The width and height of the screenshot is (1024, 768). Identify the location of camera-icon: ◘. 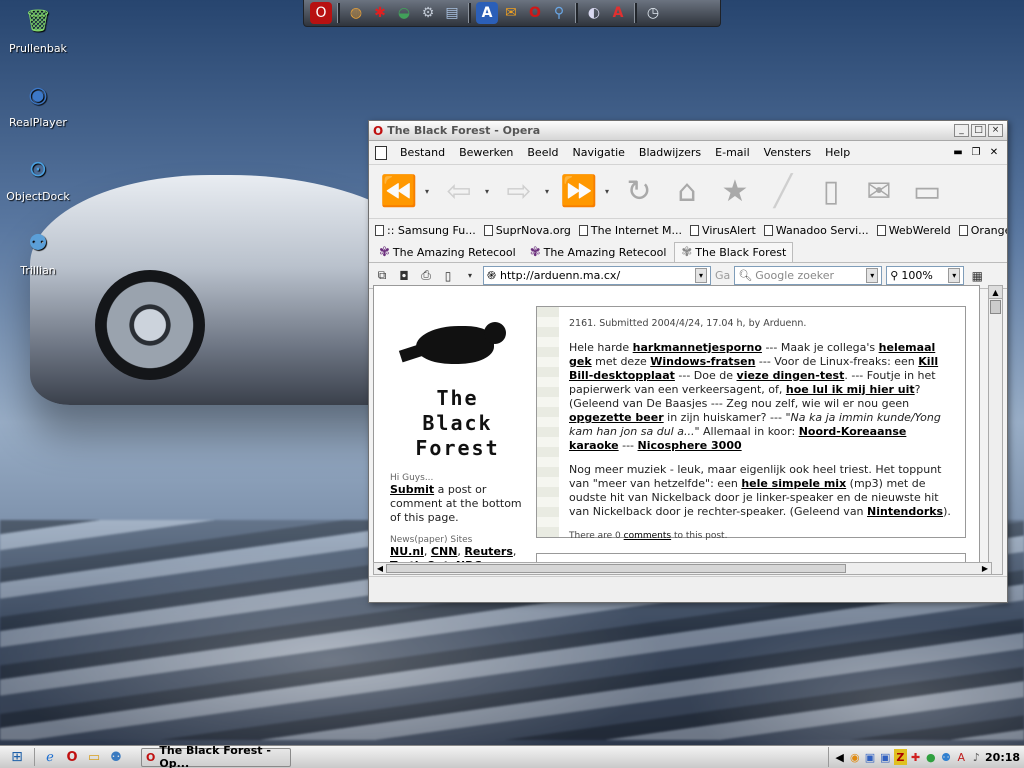
(404, 276).